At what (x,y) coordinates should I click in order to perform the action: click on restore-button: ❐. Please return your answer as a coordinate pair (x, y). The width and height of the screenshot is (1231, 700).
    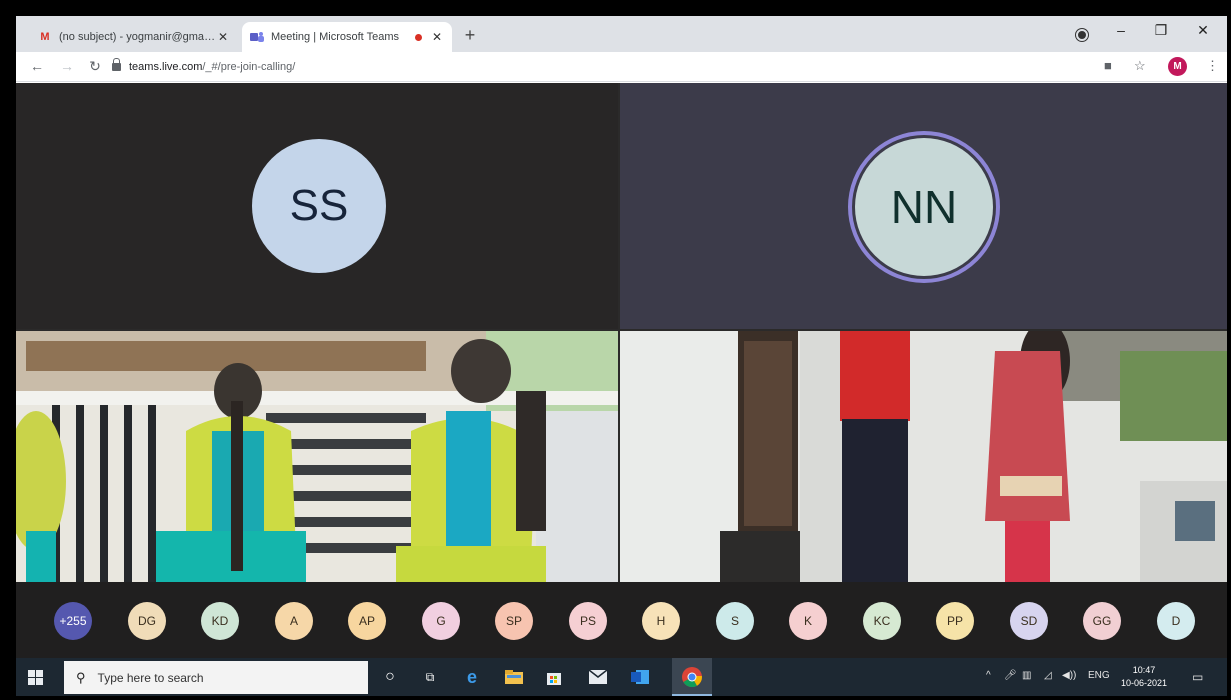
    Looking at the image, I should click on (1161, 30).